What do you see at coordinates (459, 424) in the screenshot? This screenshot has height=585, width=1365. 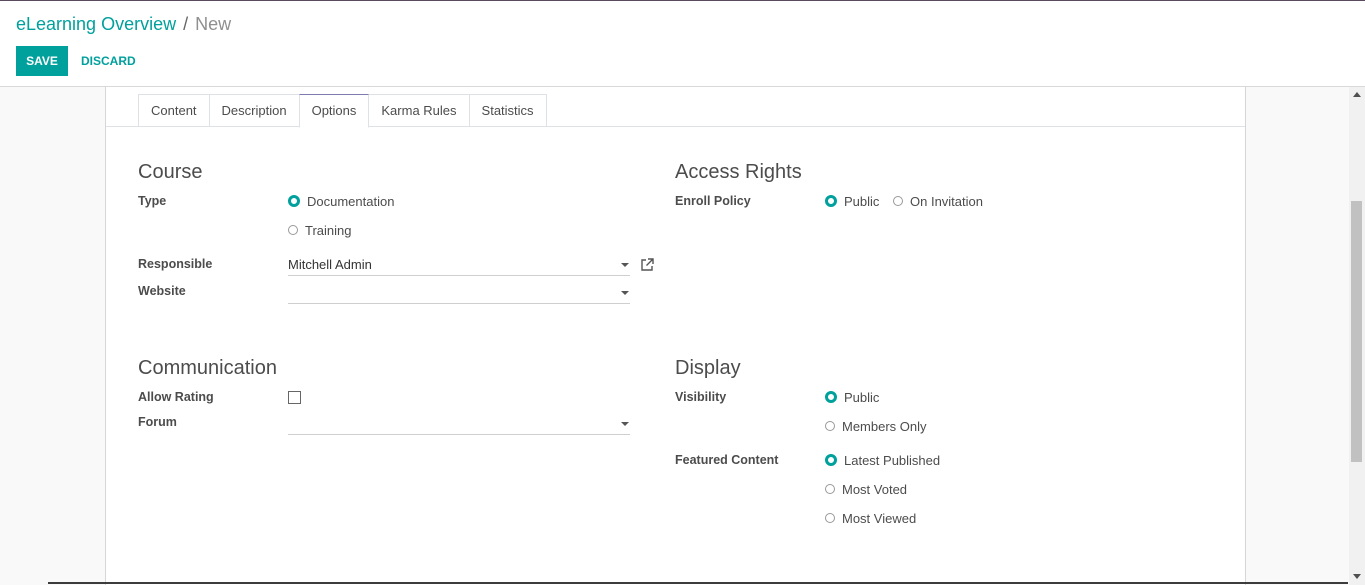 I see `forum-field` at bounding box center [459, 424].